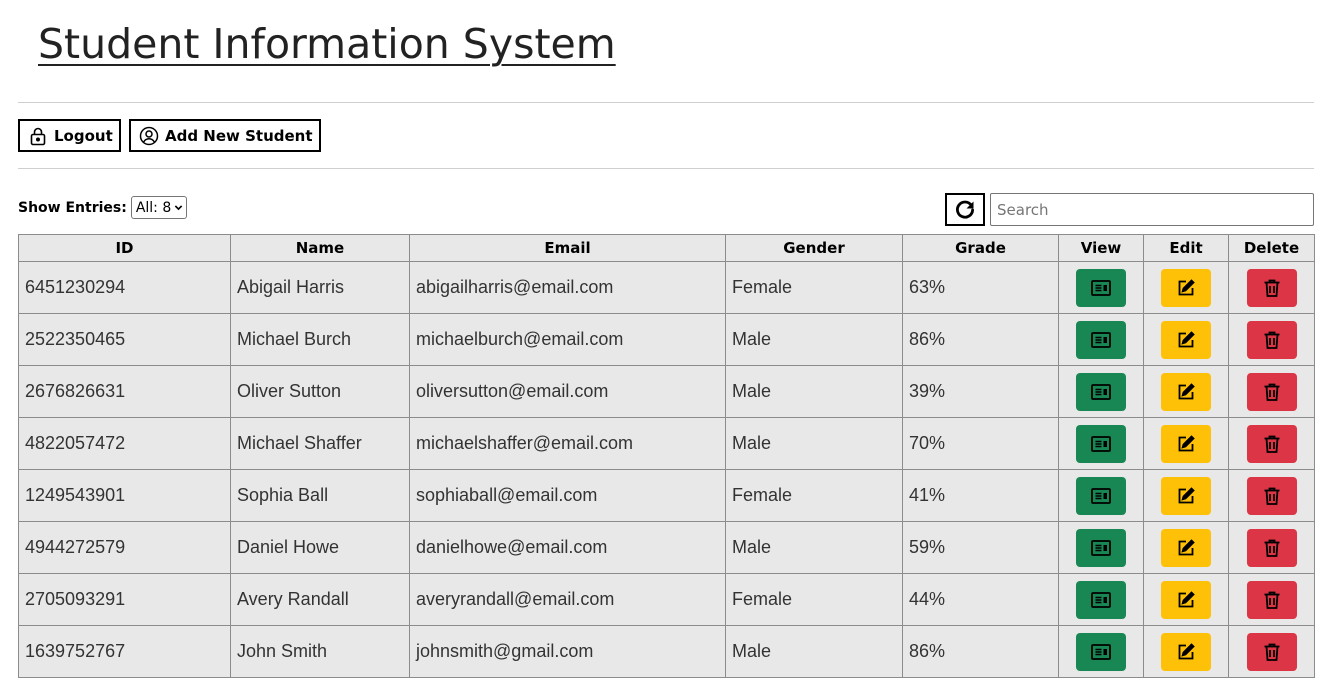 This screenshot has width=1333, height=693. I want to click on column-header-id: ID, so click(124, 248).